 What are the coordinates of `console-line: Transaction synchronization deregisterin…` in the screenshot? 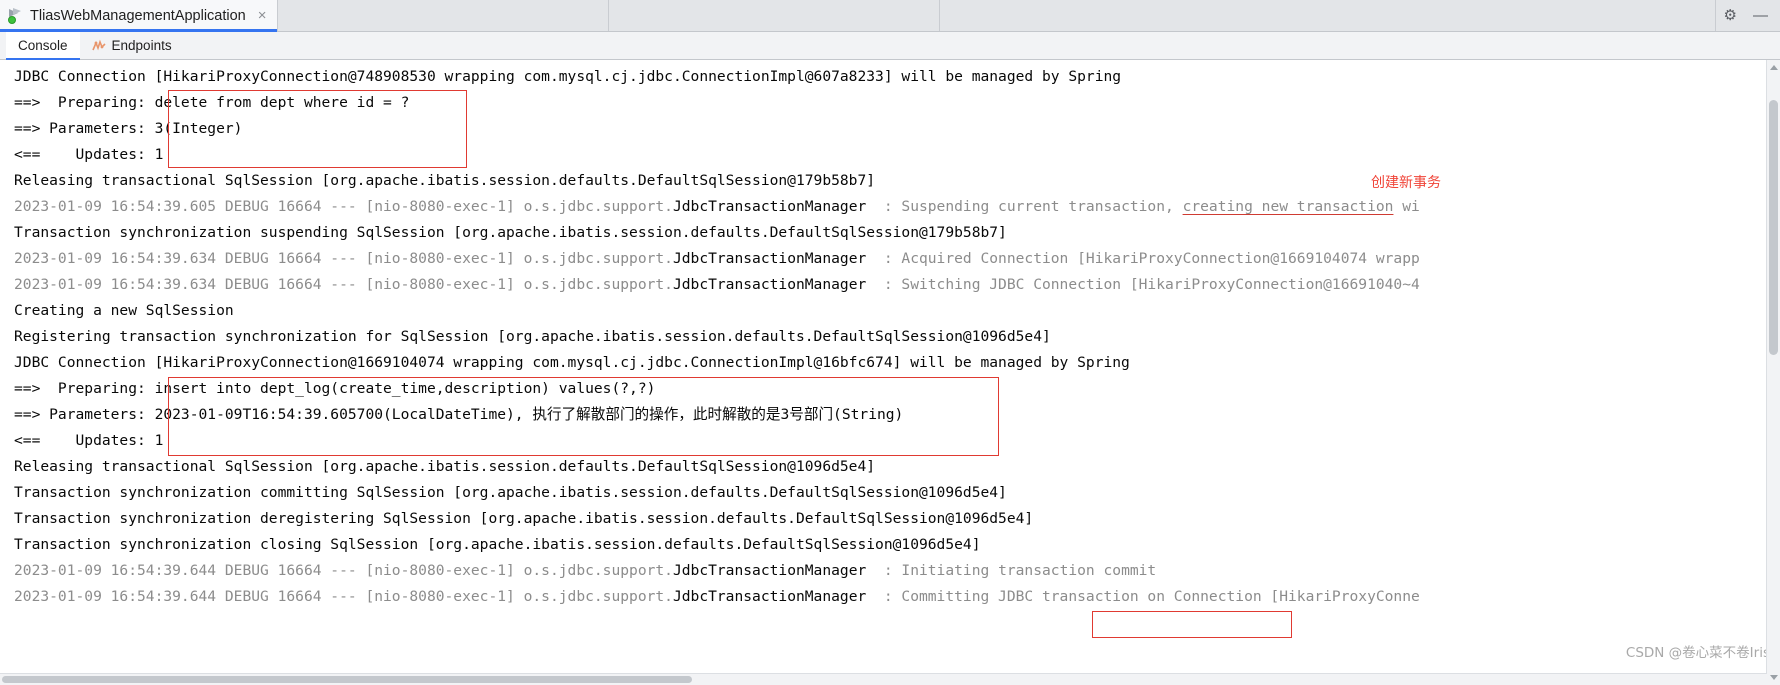 It's located at (897, 519).